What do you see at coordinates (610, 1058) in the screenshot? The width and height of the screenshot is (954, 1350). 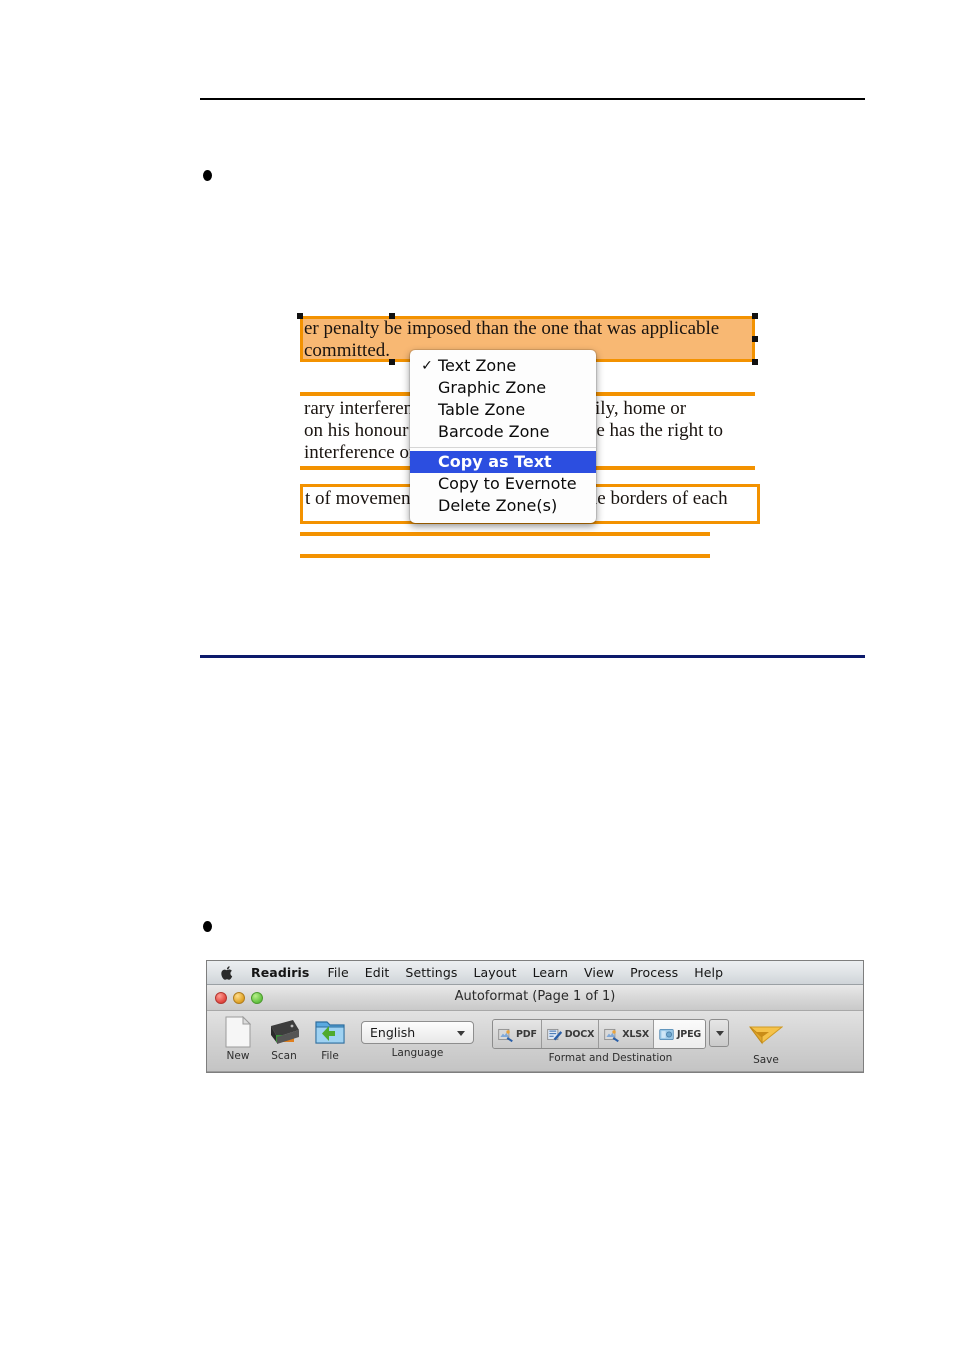 I see `format-group-label: Format and Destination` at bounding box center [610, 1058].